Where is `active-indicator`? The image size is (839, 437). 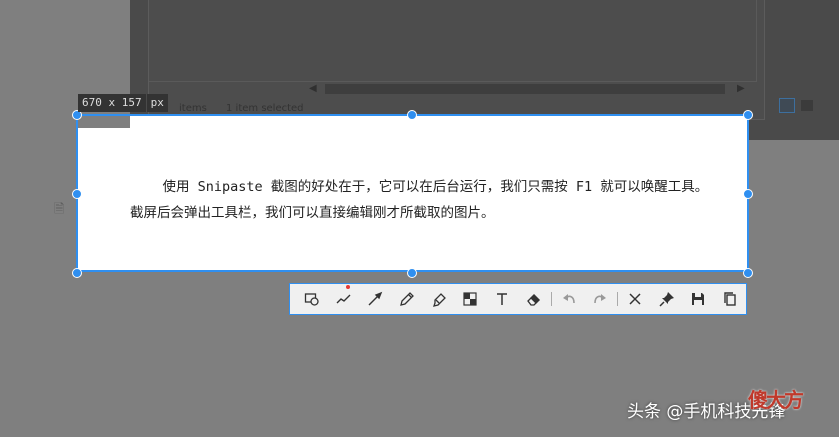
active-indicator is located at coordinates (348, 287).